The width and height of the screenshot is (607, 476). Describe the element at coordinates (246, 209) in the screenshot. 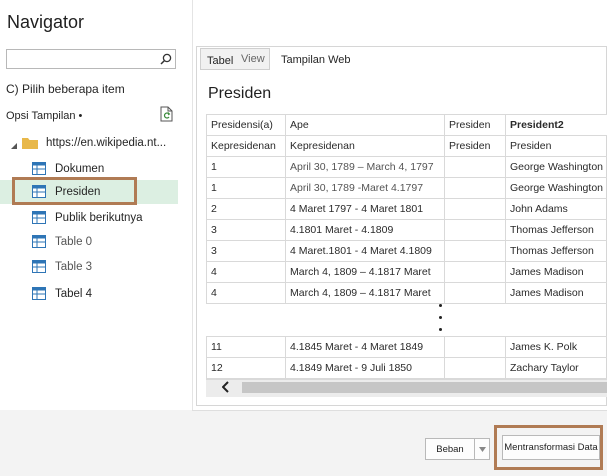

I see `table-cell: 2` at that location.